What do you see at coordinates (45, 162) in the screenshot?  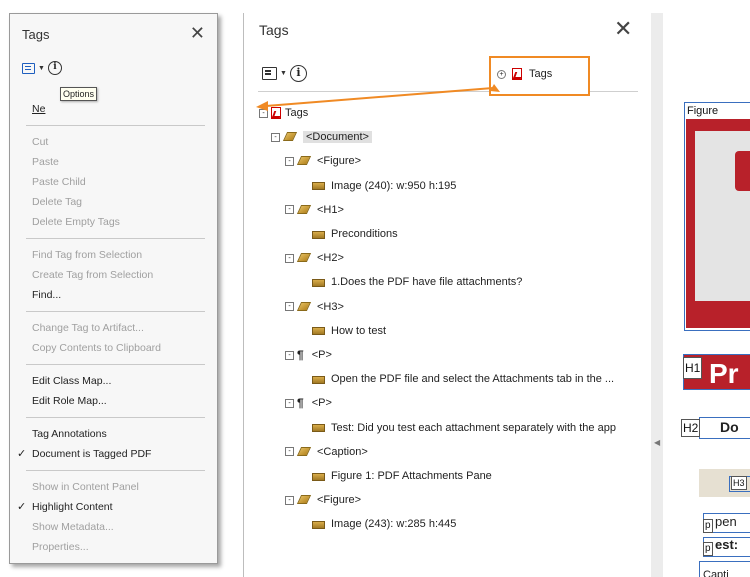 I see `menu-item-label: Paste` at bounding box center [45, 162].